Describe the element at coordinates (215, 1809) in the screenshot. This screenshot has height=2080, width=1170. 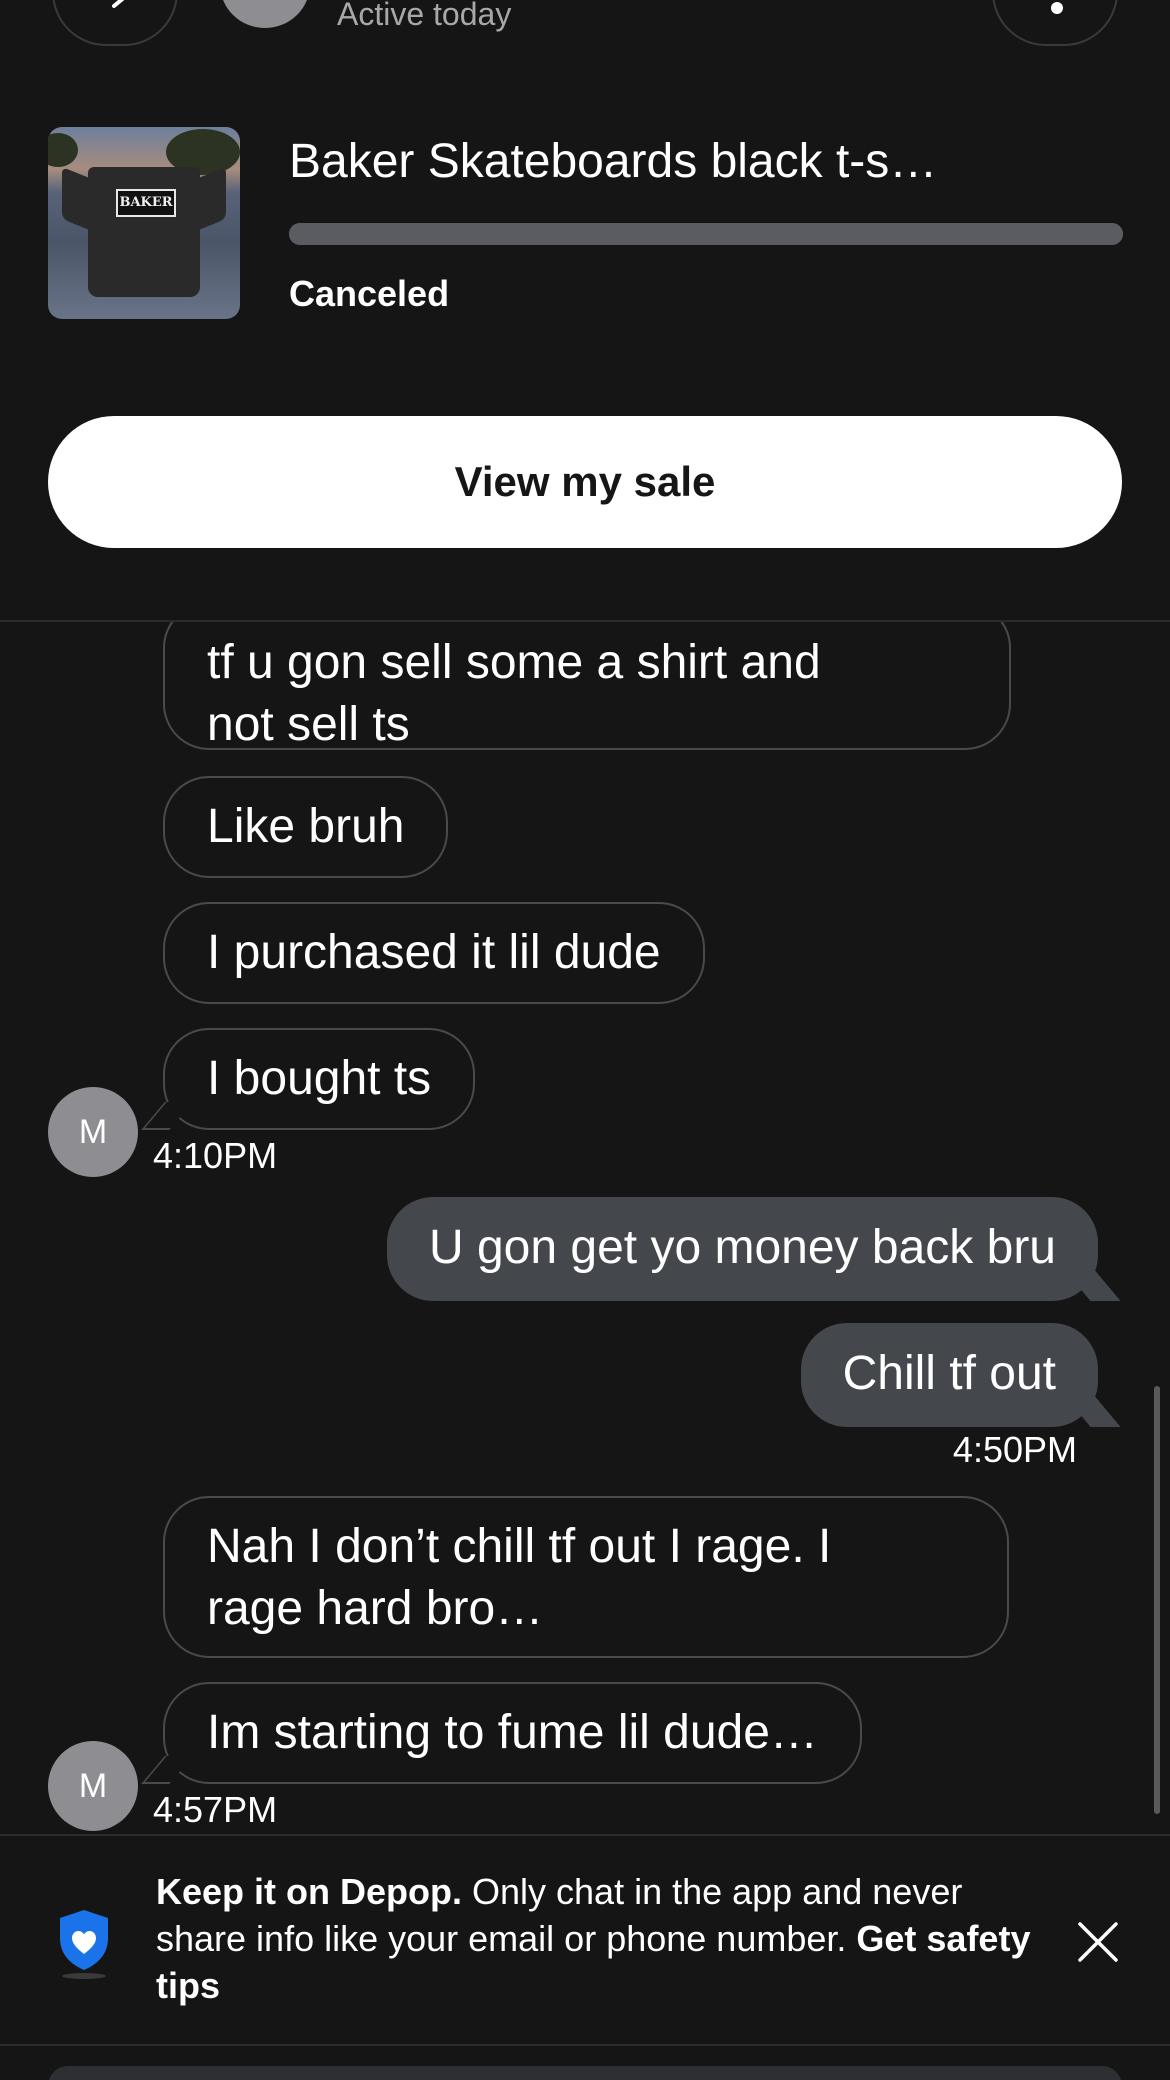
I see `message-timestamp: 4:57PM` at that location.